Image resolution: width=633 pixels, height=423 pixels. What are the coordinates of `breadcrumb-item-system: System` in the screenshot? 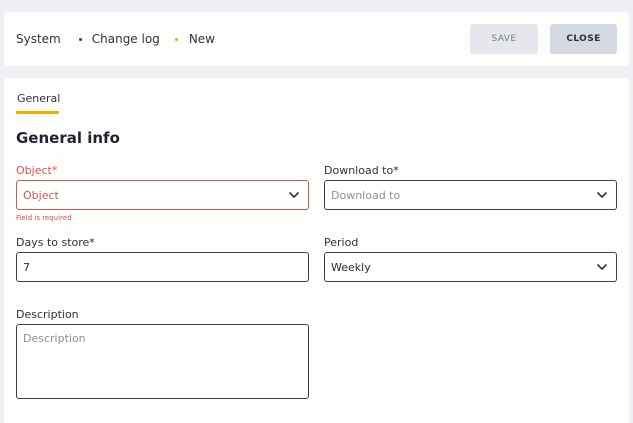 It's located at (38, 39).